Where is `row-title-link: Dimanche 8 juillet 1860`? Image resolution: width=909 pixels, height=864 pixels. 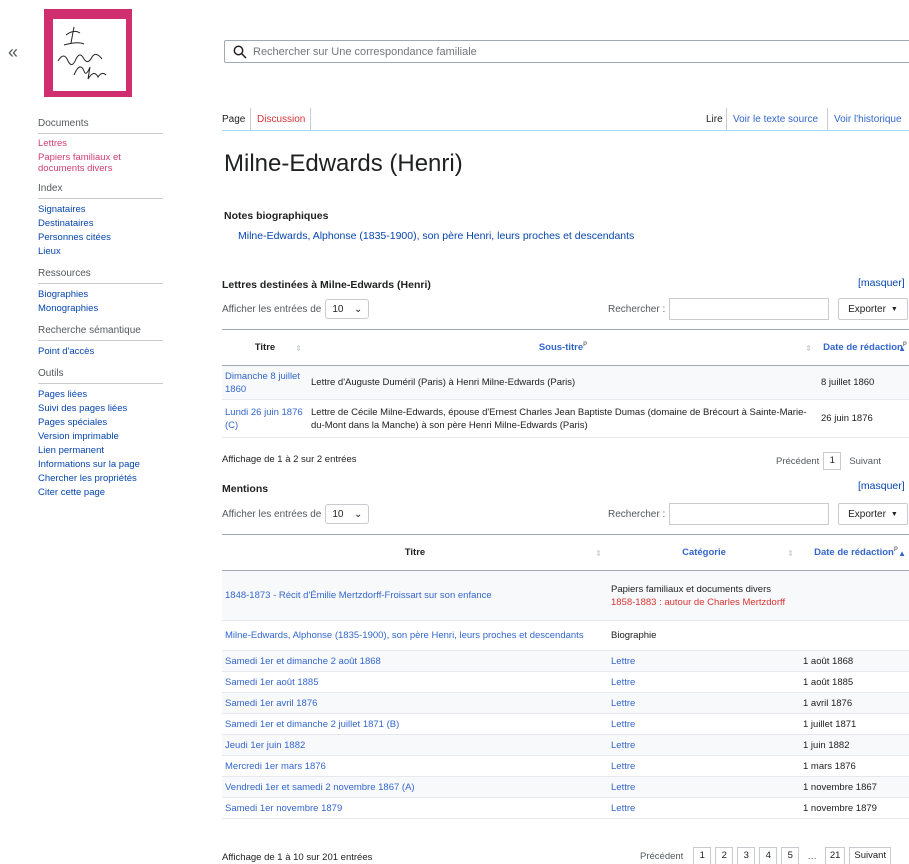 row-title-link: Dimanche 8 juillet 1860 is located at coordinates (265, 382).